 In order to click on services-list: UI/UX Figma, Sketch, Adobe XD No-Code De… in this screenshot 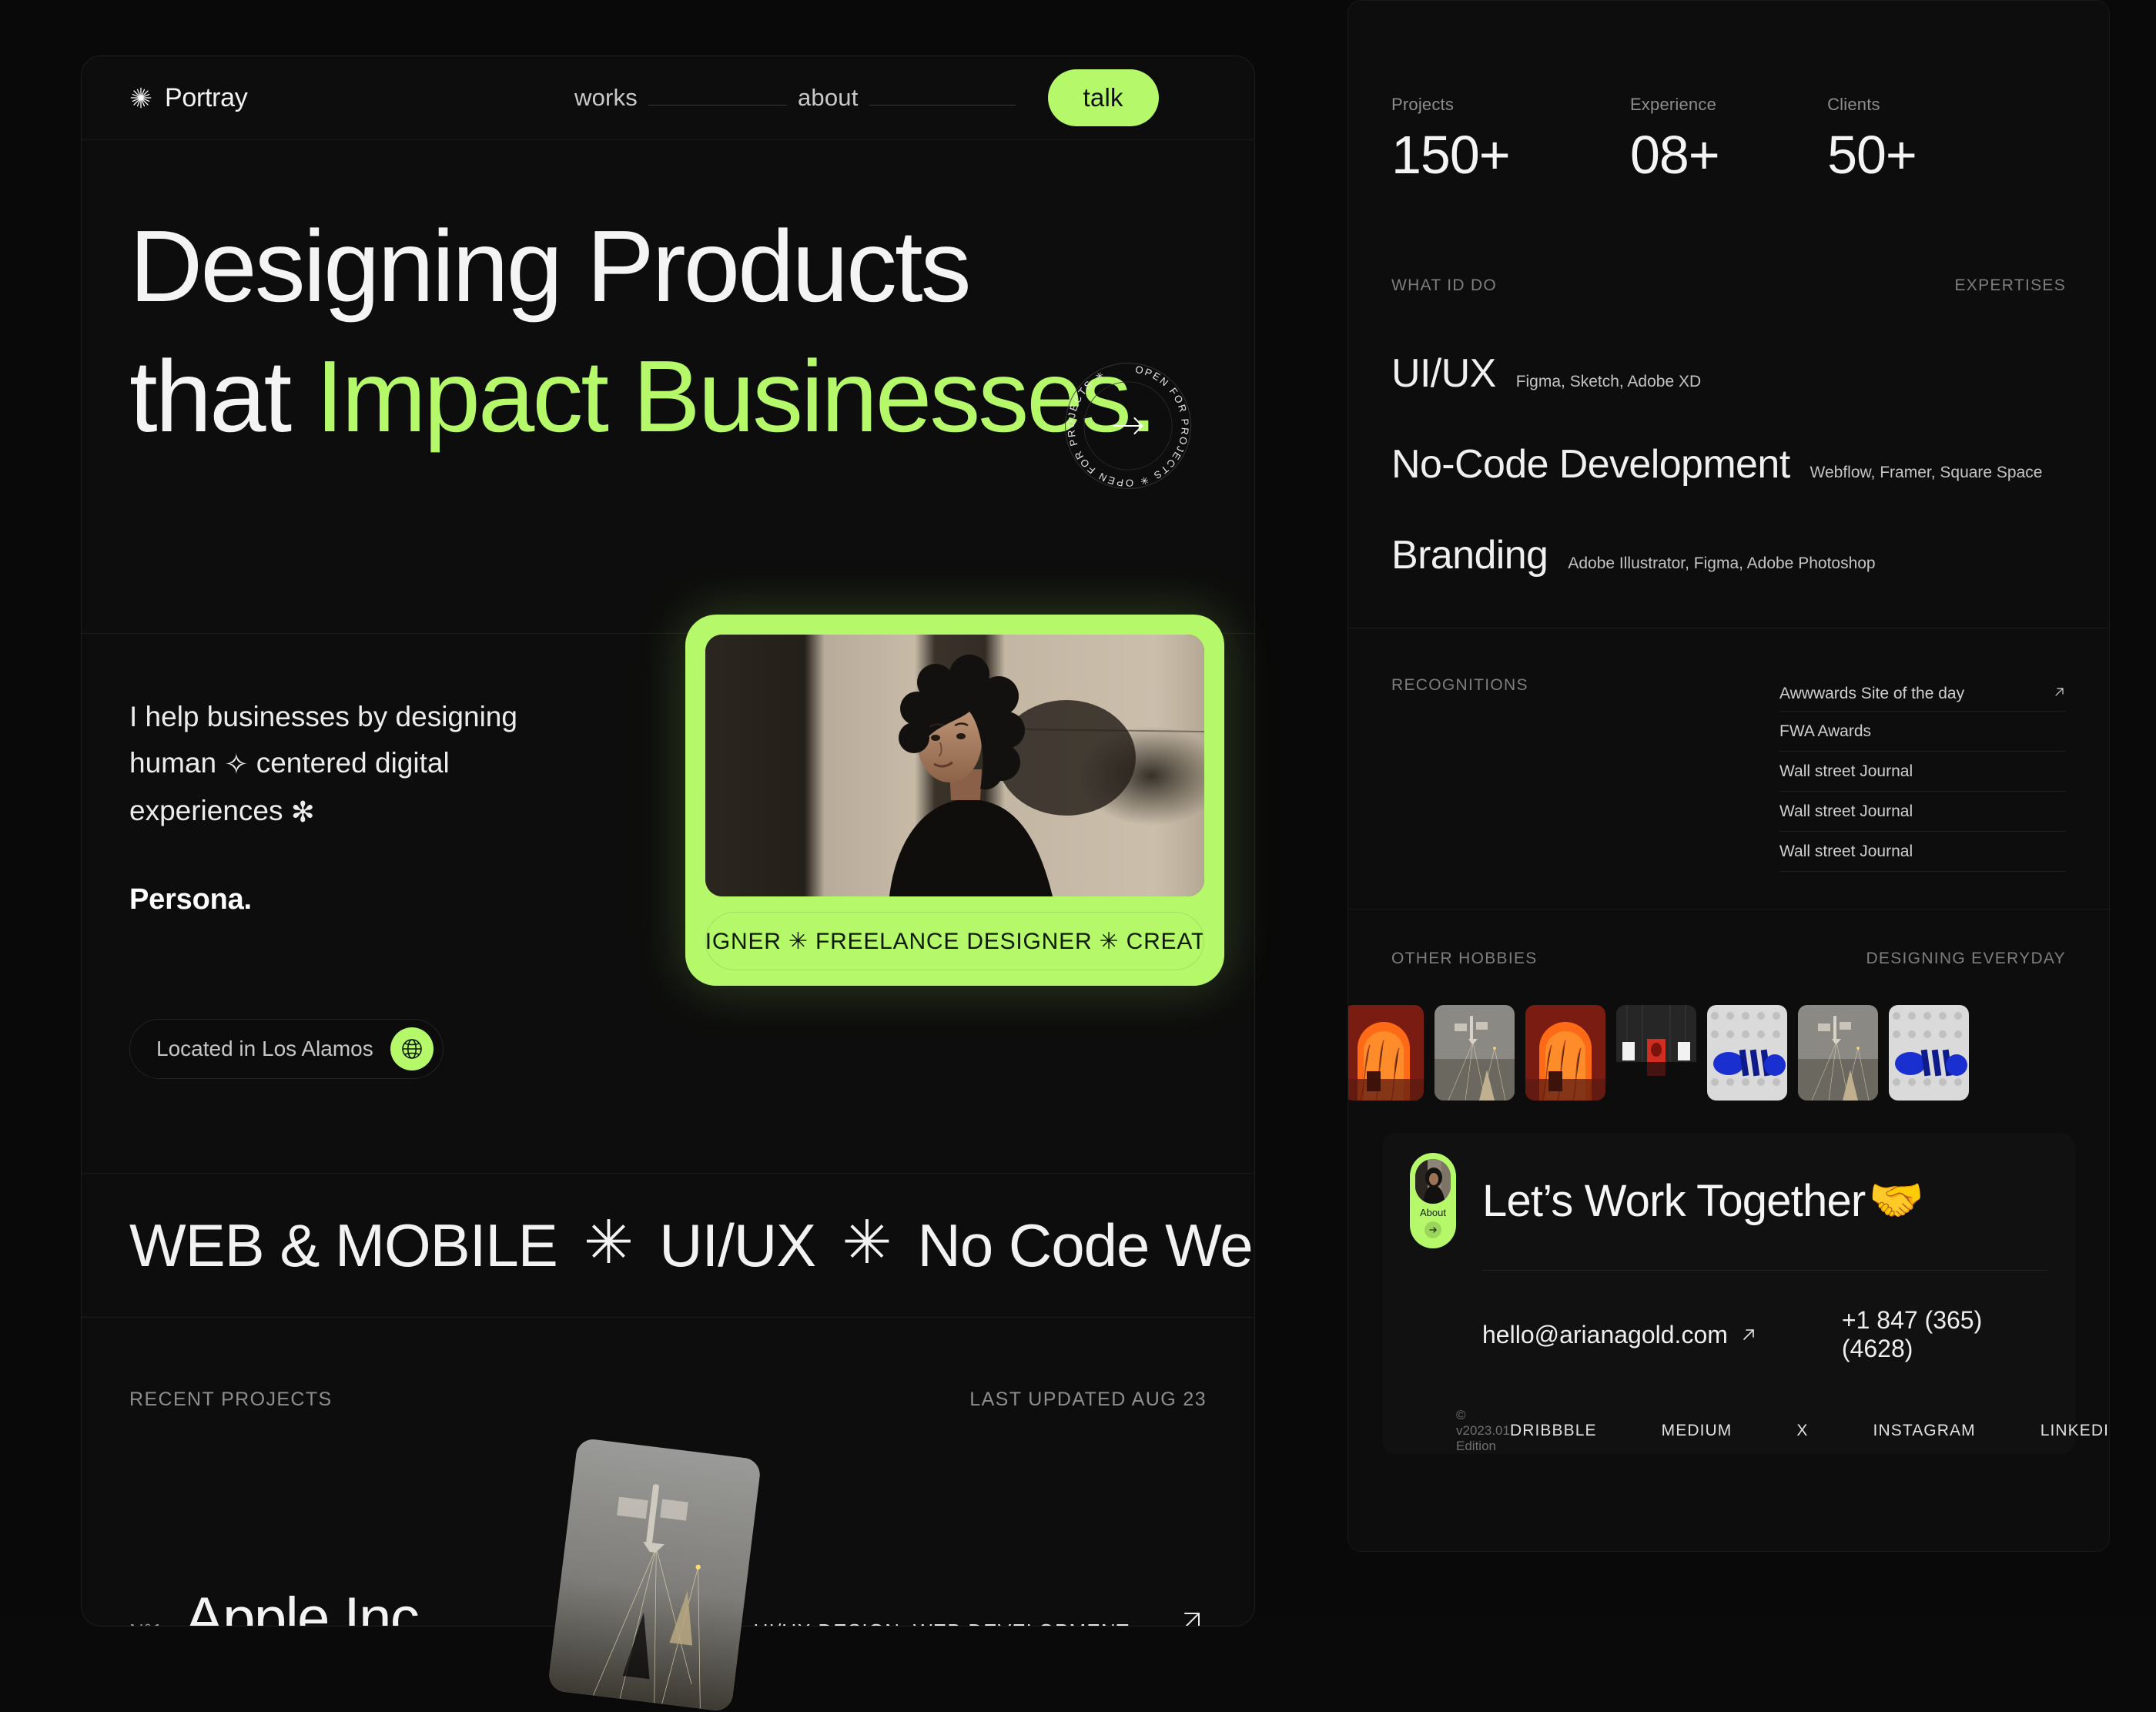, I will do `click(1728, 464)`.